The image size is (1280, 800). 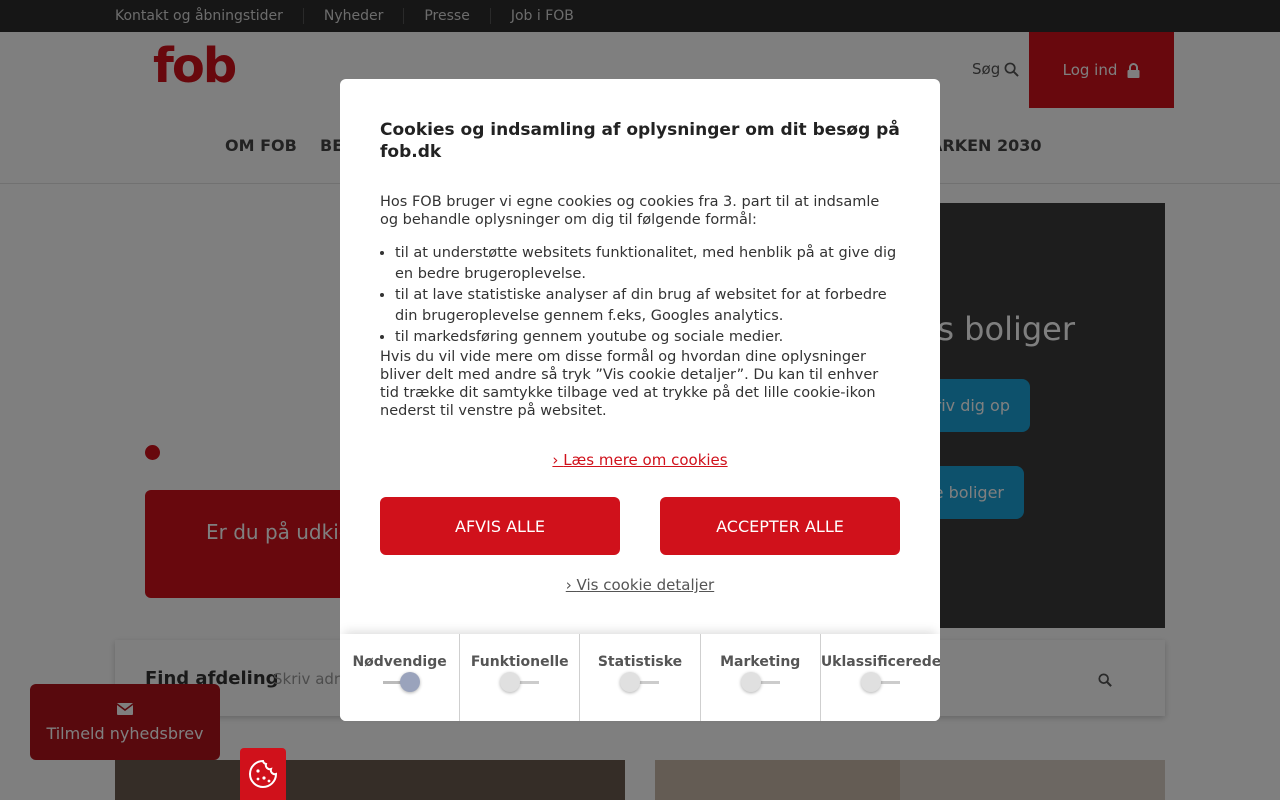 I want to click on toggle-label: Nødvendige, so click(x=399, y=662).